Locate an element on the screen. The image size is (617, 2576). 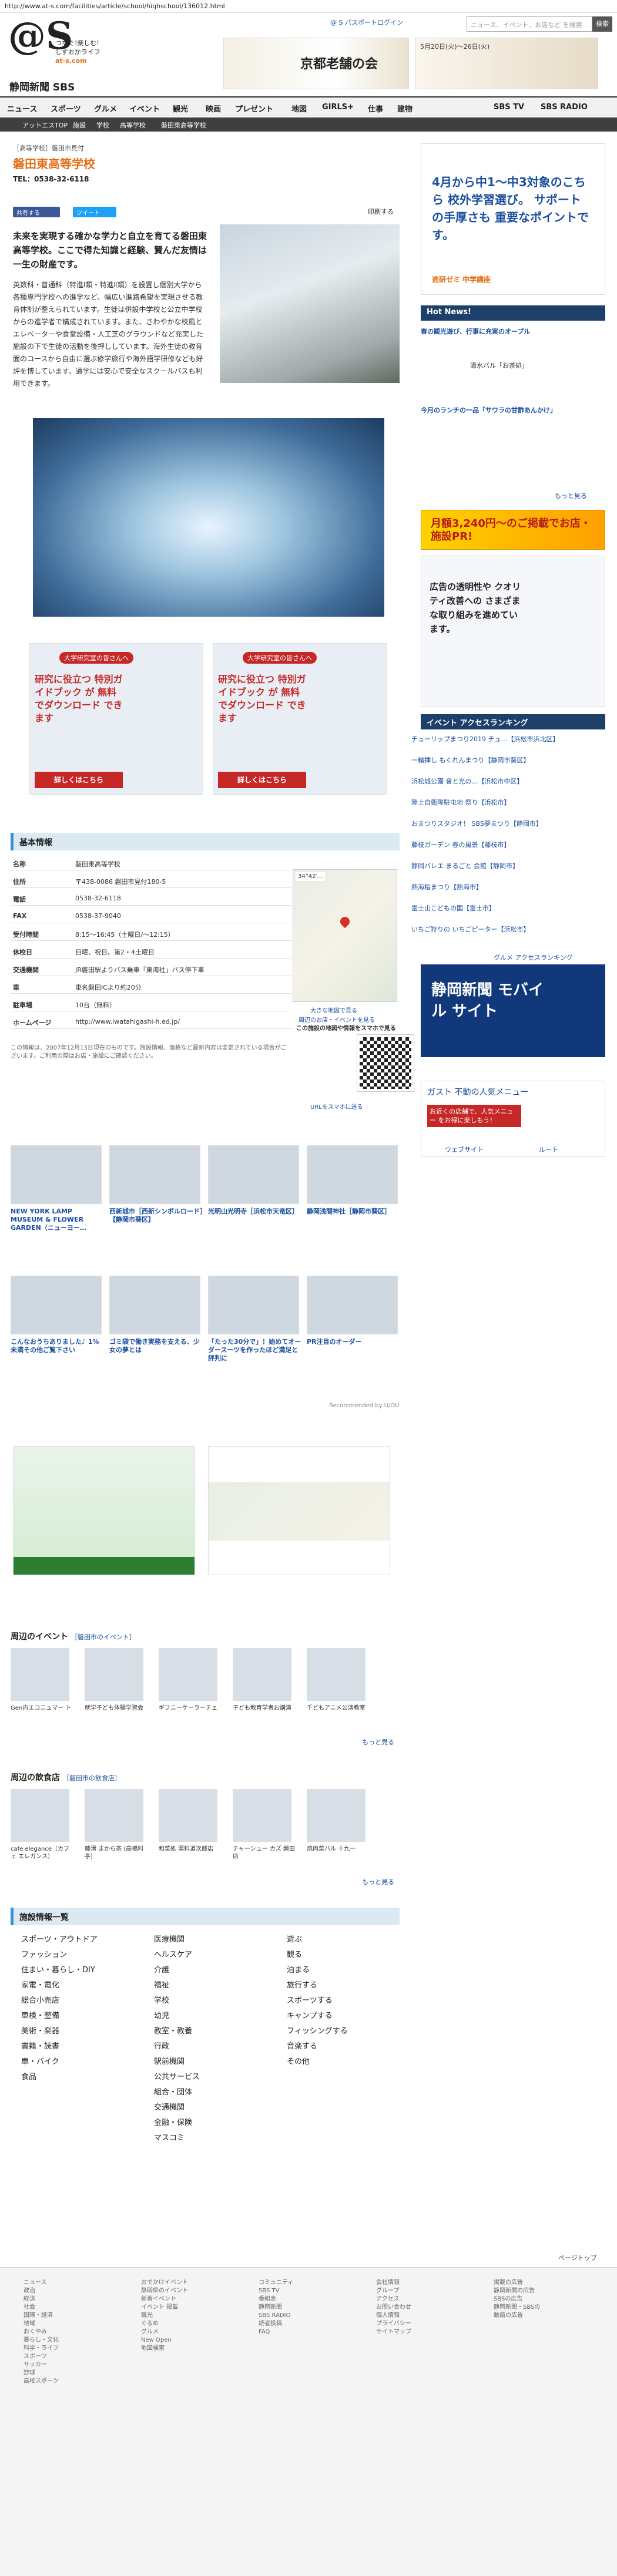
nav-item: SBS RADIO is located at coordinates (564, 108).